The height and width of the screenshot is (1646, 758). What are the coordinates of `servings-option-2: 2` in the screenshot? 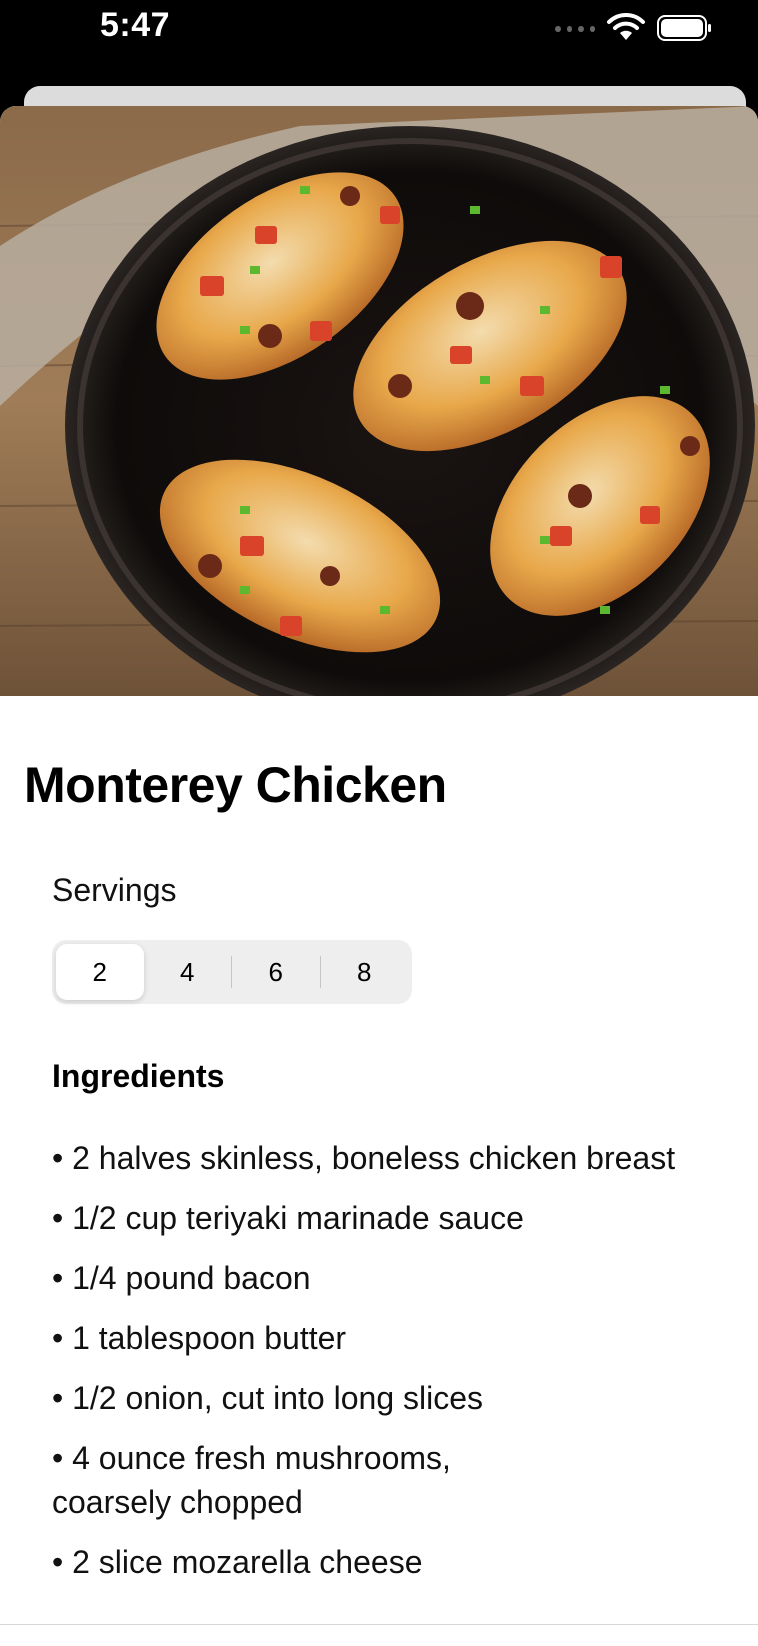 It's located at (100, 972).